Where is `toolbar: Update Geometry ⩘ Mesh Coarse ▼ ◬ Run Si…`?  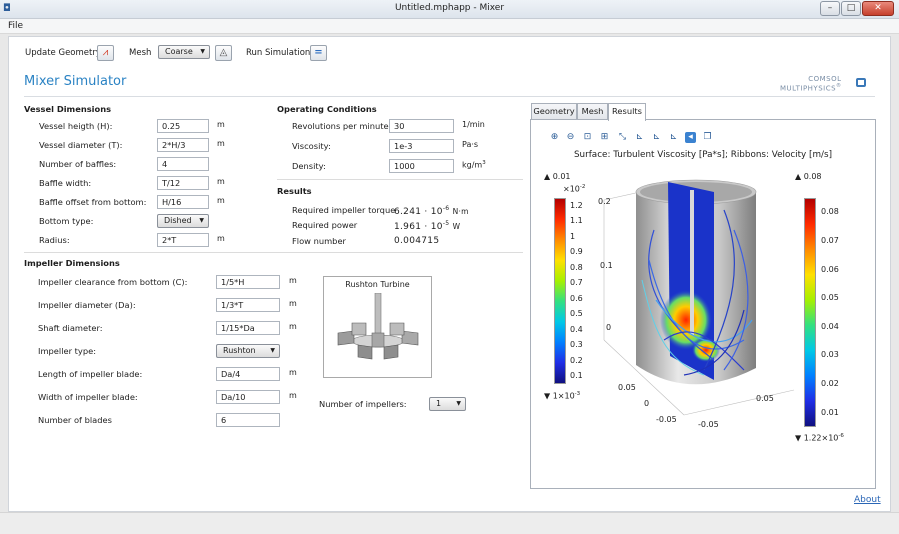
toolbar: Update Geometry ⩘ Mesh Coarse ▼ ◬ Run Si… is located at coordinates (449, 51).